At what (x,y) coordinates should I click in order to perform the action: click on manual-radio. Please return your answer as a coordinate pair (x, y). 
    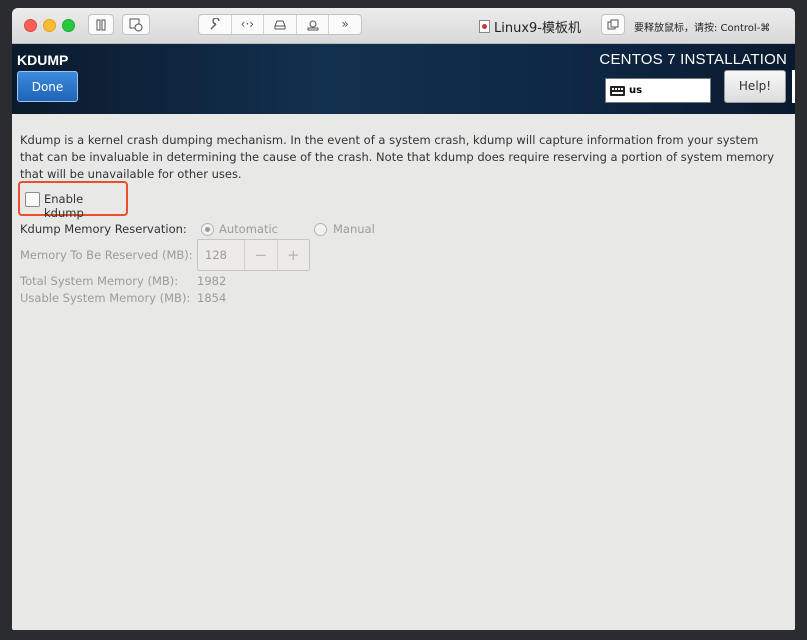
    Looking at the image, I should click on (320, 229).